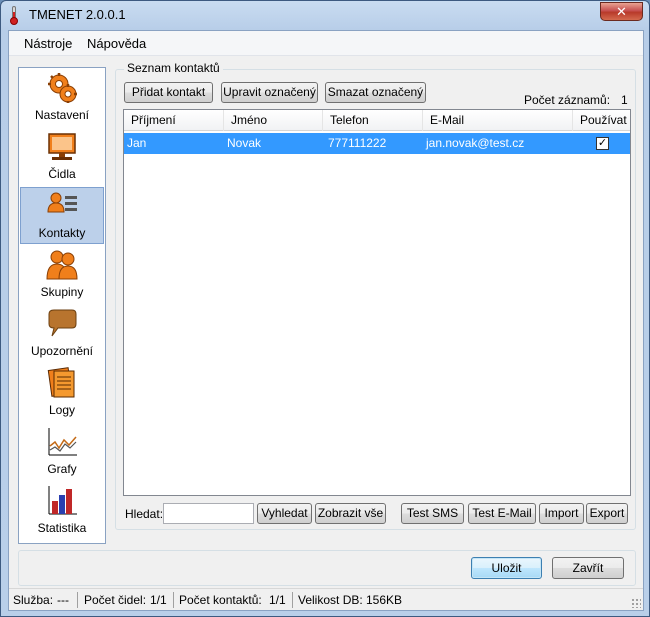  What do you see at coordinates (62, 292) in the screenshot?
I see `sidebar-item-label: Skupiny` at bounding box center [62, 292].